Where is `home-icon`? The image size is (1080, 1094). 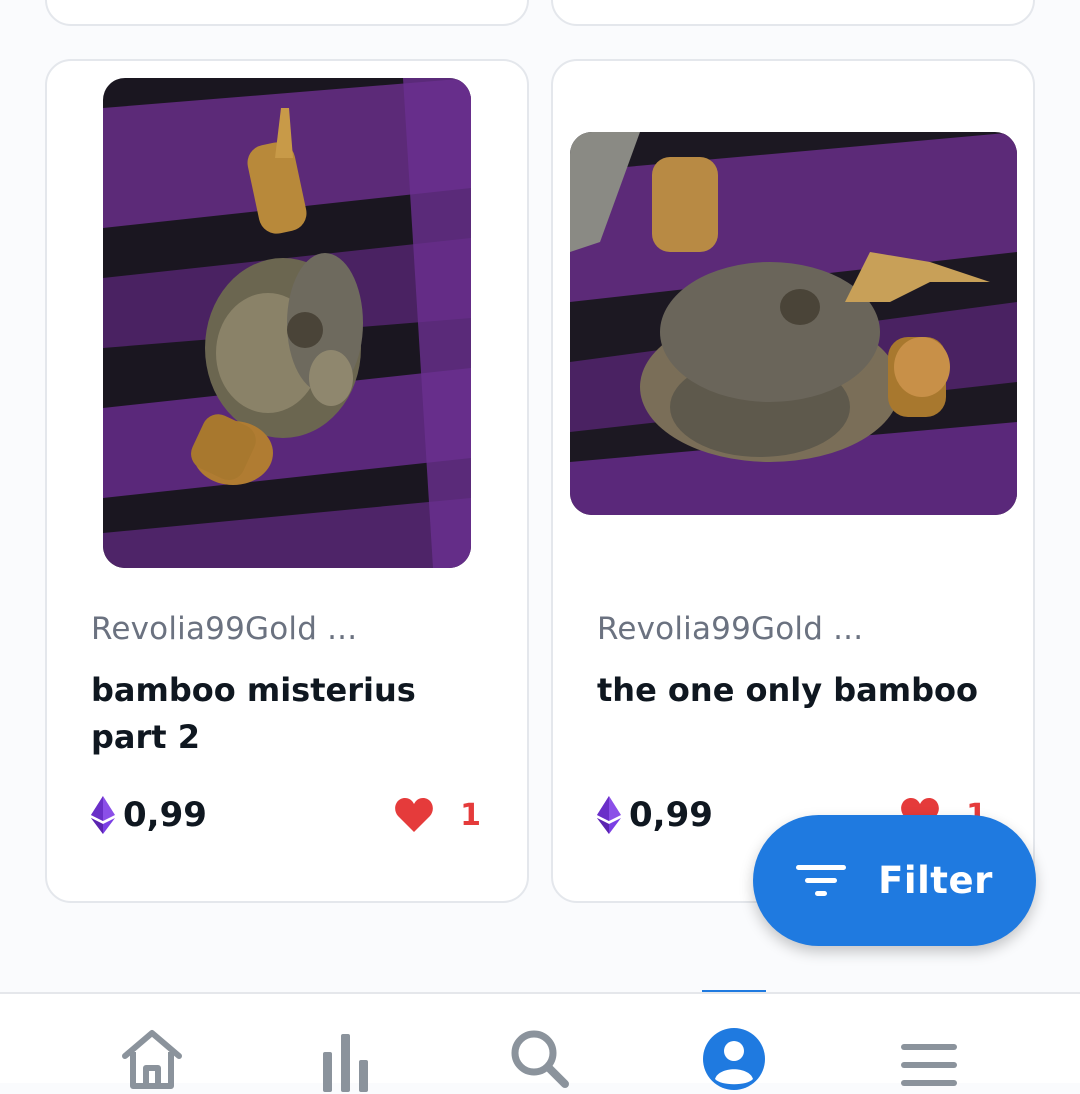 home-icon is located at coordinates (152, 1059).